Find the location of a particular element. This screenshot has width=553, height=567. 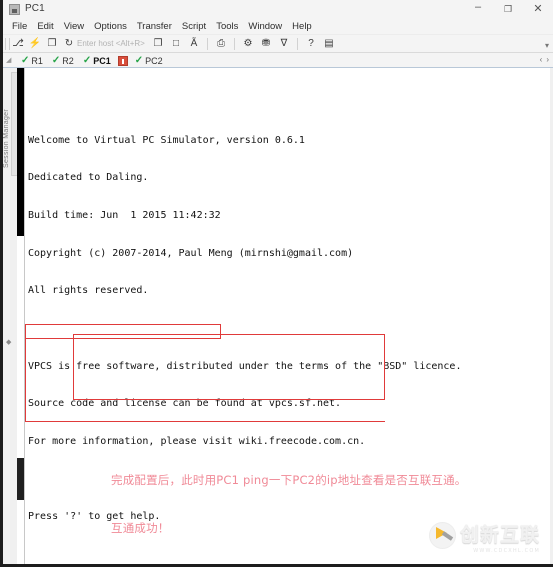

menu-item-help: Help is located at coordinates (302, 27).